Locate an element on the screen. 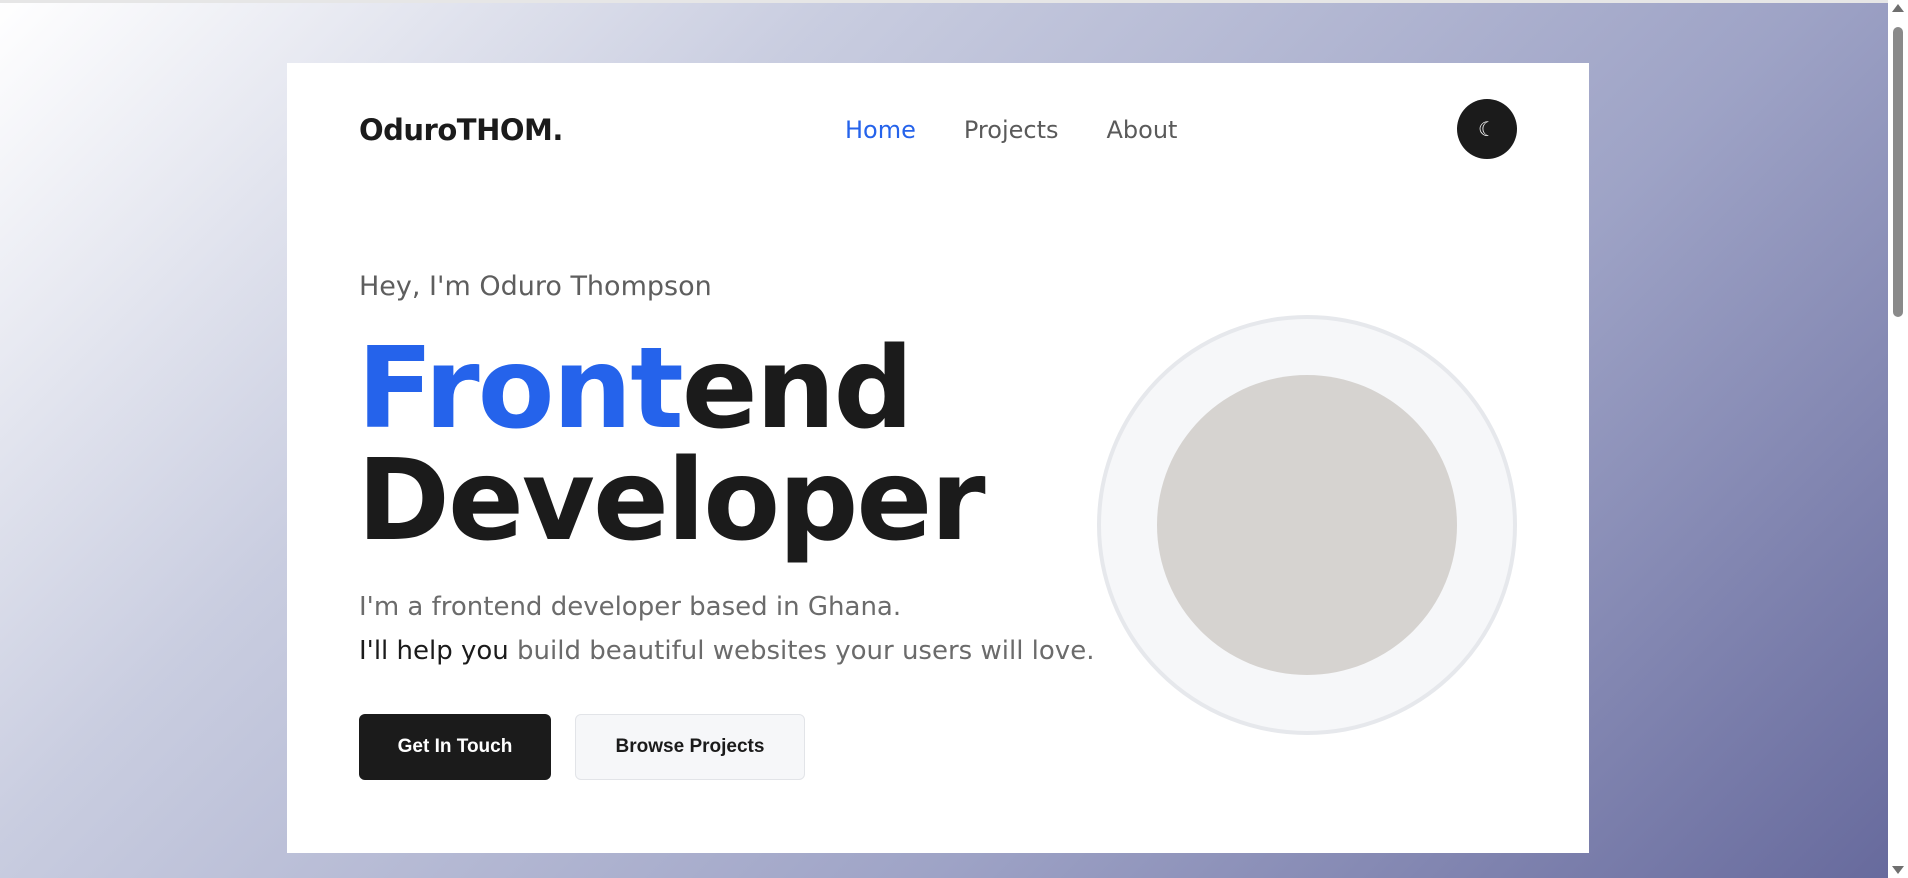 This screenshot has height=878, width=1908. hero-greeting: Hey, I'm Oduro Thompson is located at coordinates (535, 286).